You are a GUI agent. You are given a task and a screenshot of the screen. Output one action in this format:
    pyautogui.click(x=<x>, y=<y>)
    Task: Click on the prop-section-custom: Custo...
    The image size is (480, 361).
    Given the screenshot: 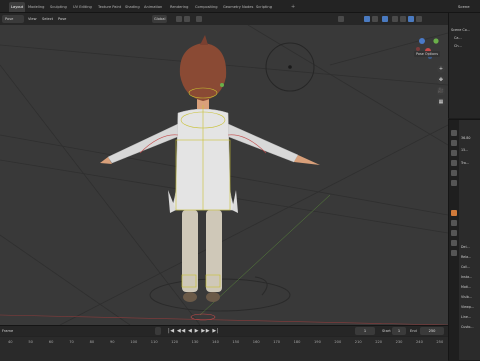 What is the action you would take?
    pyautogui.click(x=467, y=327)
    